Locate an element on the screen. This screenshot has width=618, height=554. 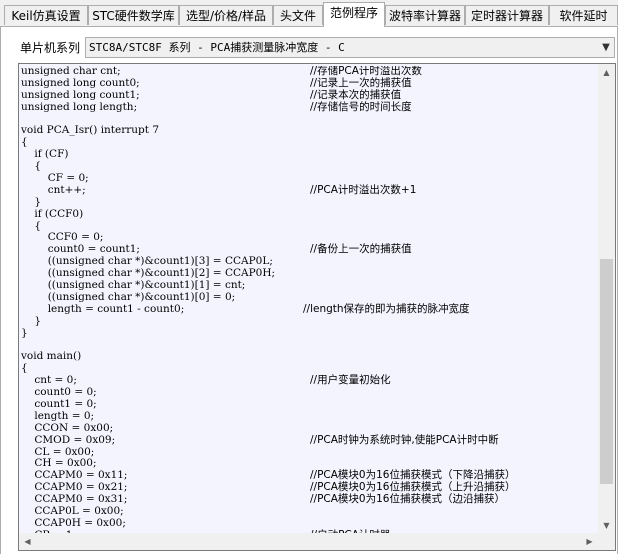
tab-2: STC硬件数学库 is located at coordinates (133, 15).